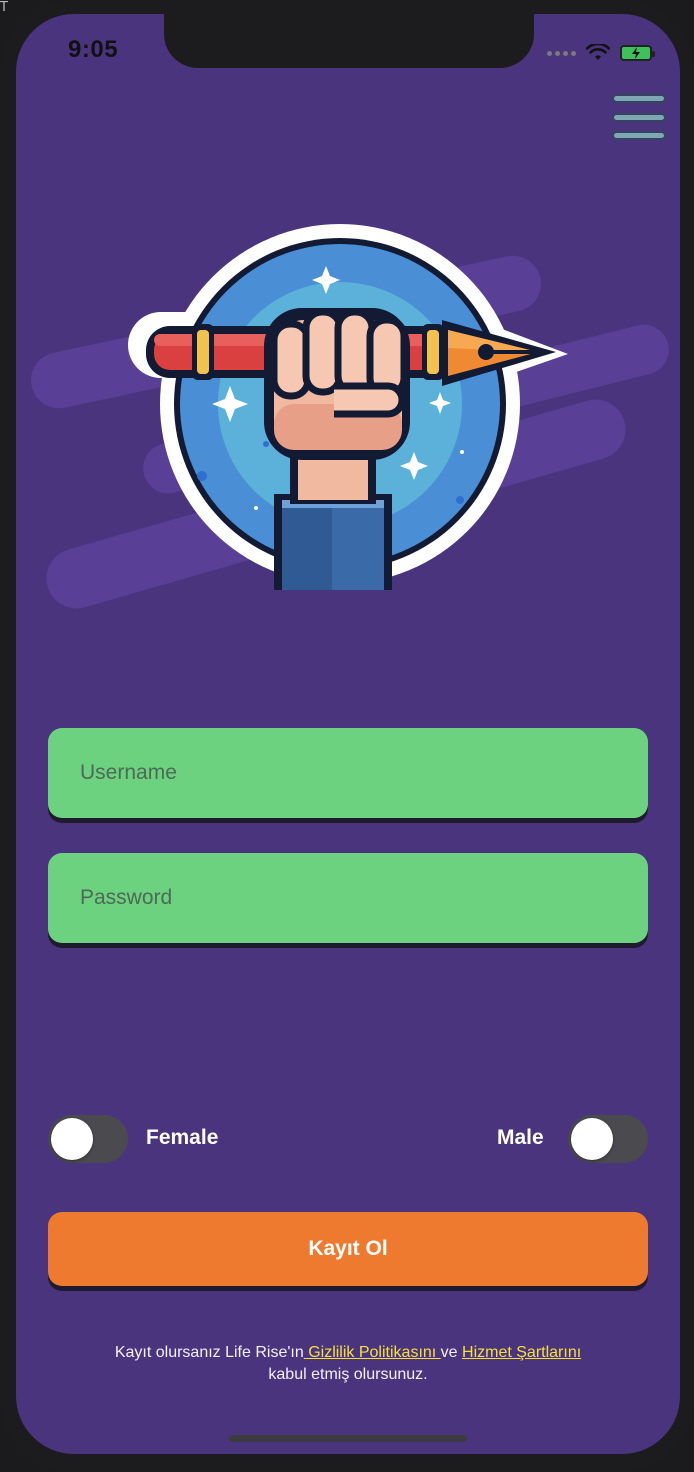 The width and height of the screenshot is (694, 1472). I want to click on battery-charging-icon, so click(637, 53).